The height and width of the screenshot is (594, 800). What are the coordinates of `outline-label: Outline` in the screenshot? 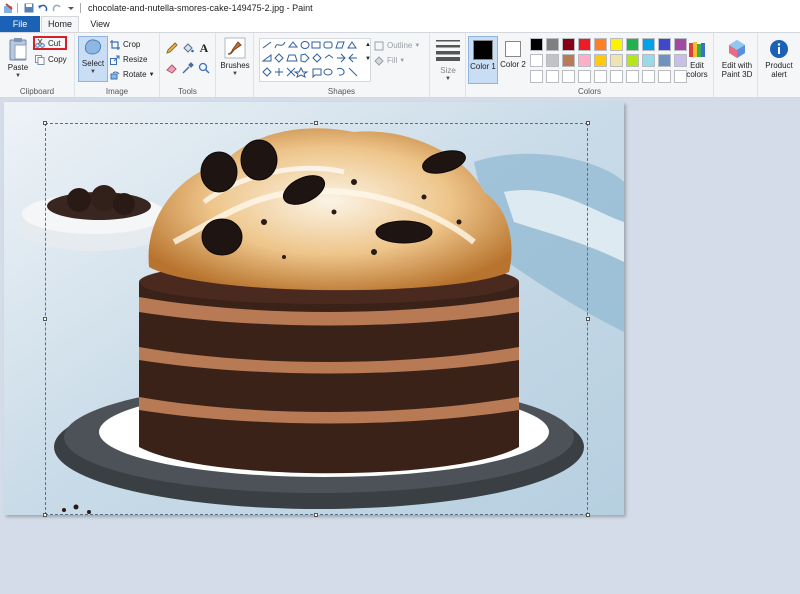 It's located at (400, 45).